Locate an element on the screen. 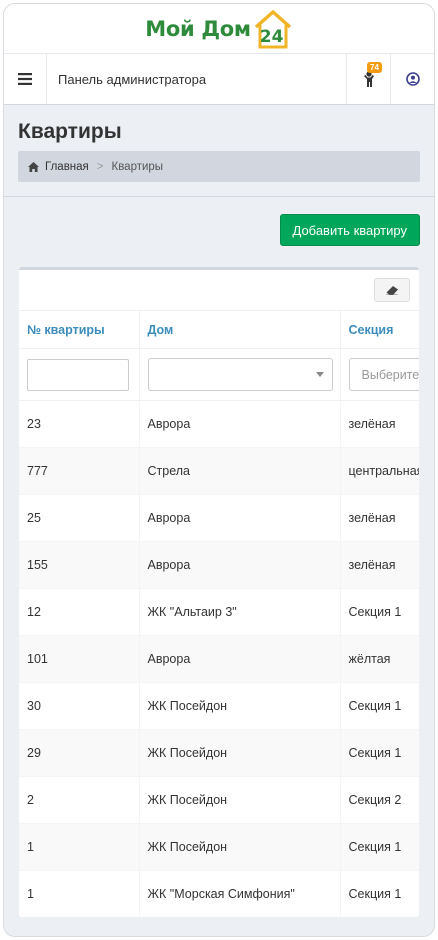 This screenshot has height=940, width=438. table-row: 1 ЖК "Морская Симфония" Секция 1 is located at coordinates (219, 893).